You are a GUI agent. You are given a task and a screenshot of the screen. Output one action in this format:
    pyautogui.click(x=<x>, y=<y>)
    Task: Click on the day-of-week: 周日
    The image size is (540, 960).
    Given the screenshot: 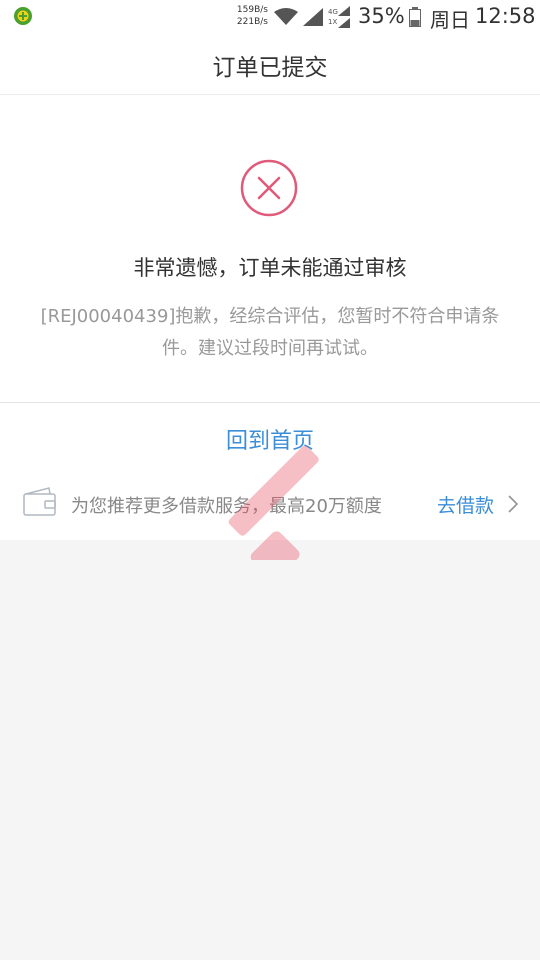 What is the action you would take?
    pyautogui.click(x=450, y=20)
    